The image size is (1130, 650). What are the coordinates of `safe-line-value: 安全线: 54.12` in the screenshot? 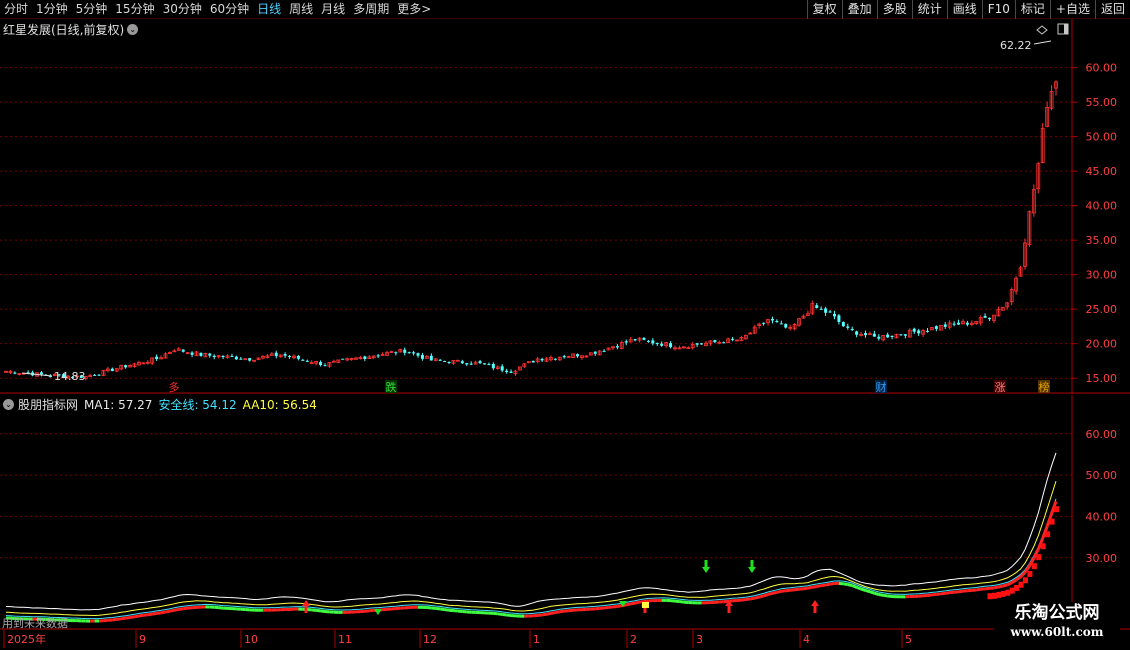 It's located at (197, 405).